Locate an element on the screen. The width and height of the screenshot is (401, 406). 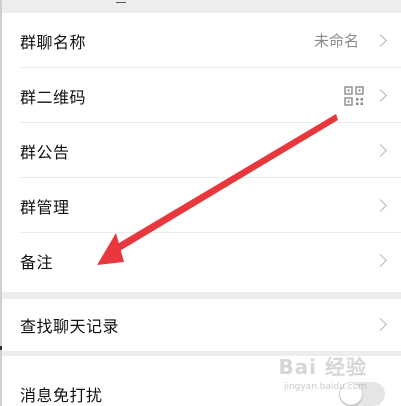
remark-row: 备注 is located at coordinates (201, 260).